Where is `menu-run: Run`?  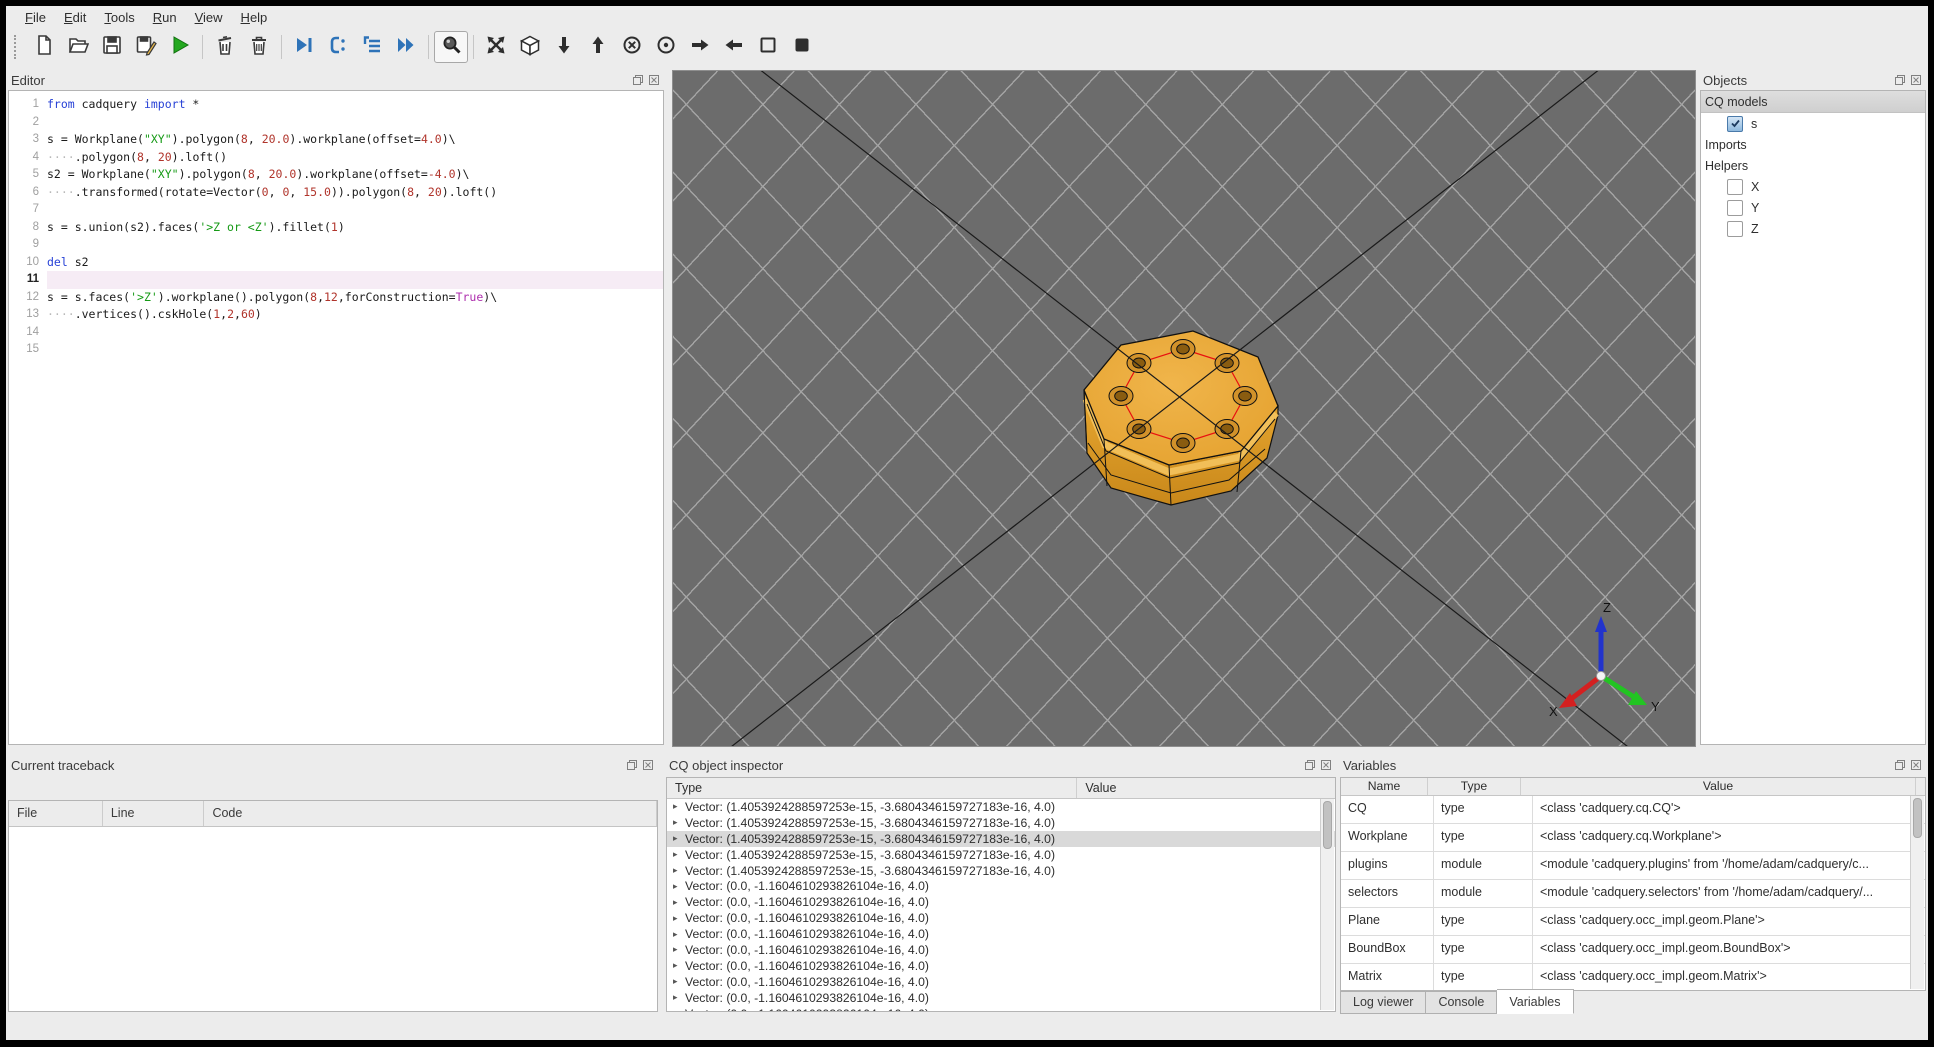
menu-run: Run is located at coordinates (165, 17).